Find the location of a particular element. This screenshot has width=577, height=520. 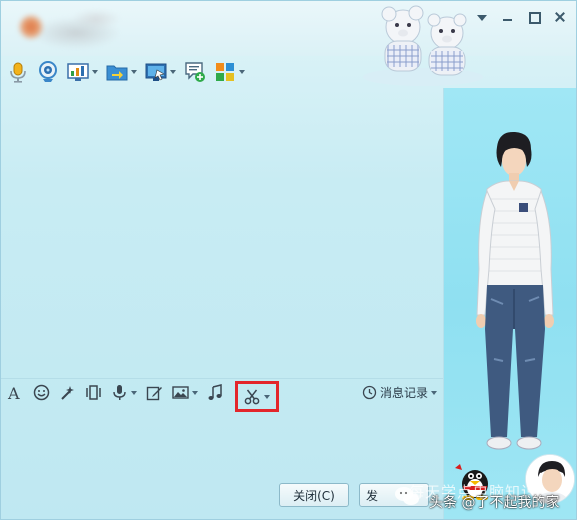

doodle-button is located at coordinates (154, 392).